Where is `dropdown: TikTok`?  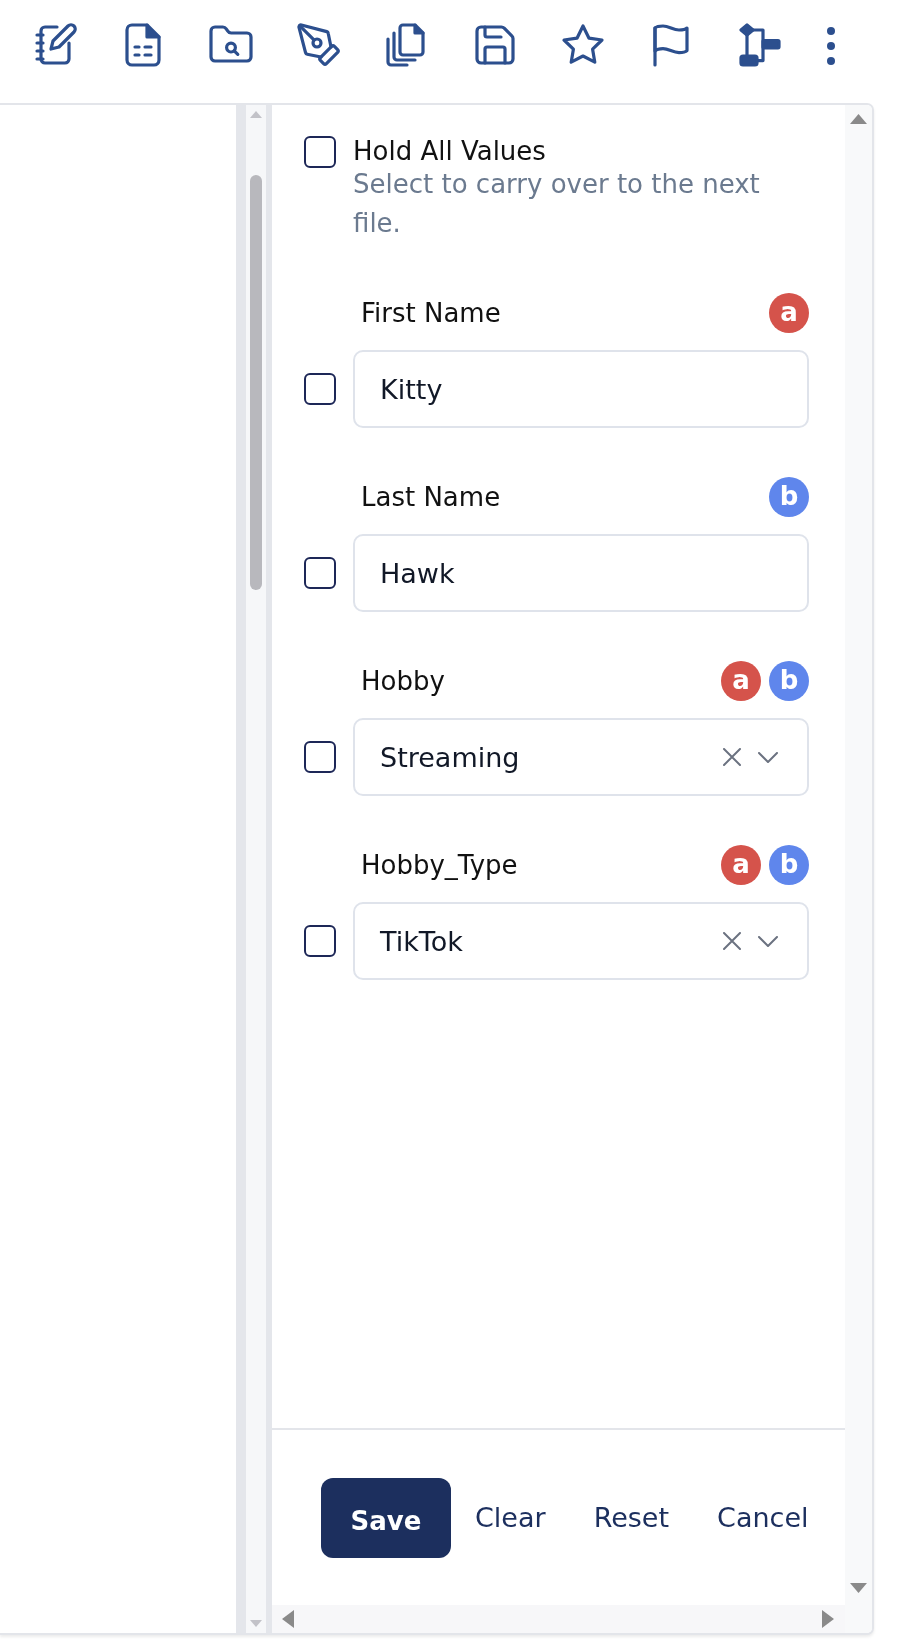
dropdown: TikTok is located at coordinates (581, 941).